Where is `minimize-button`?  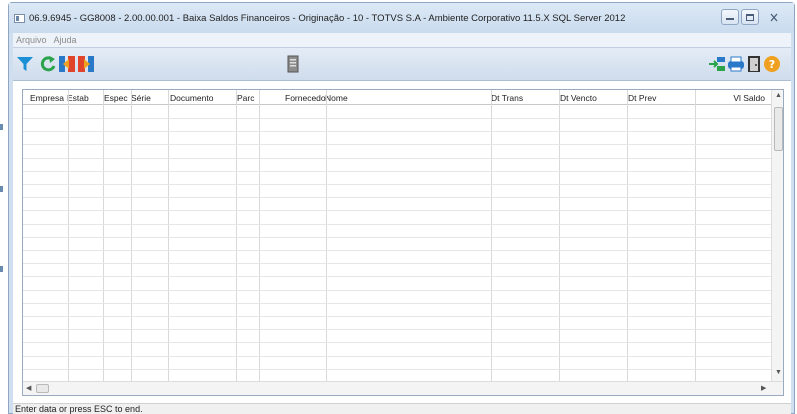 minimize-button is located at coordinates (730, 17).